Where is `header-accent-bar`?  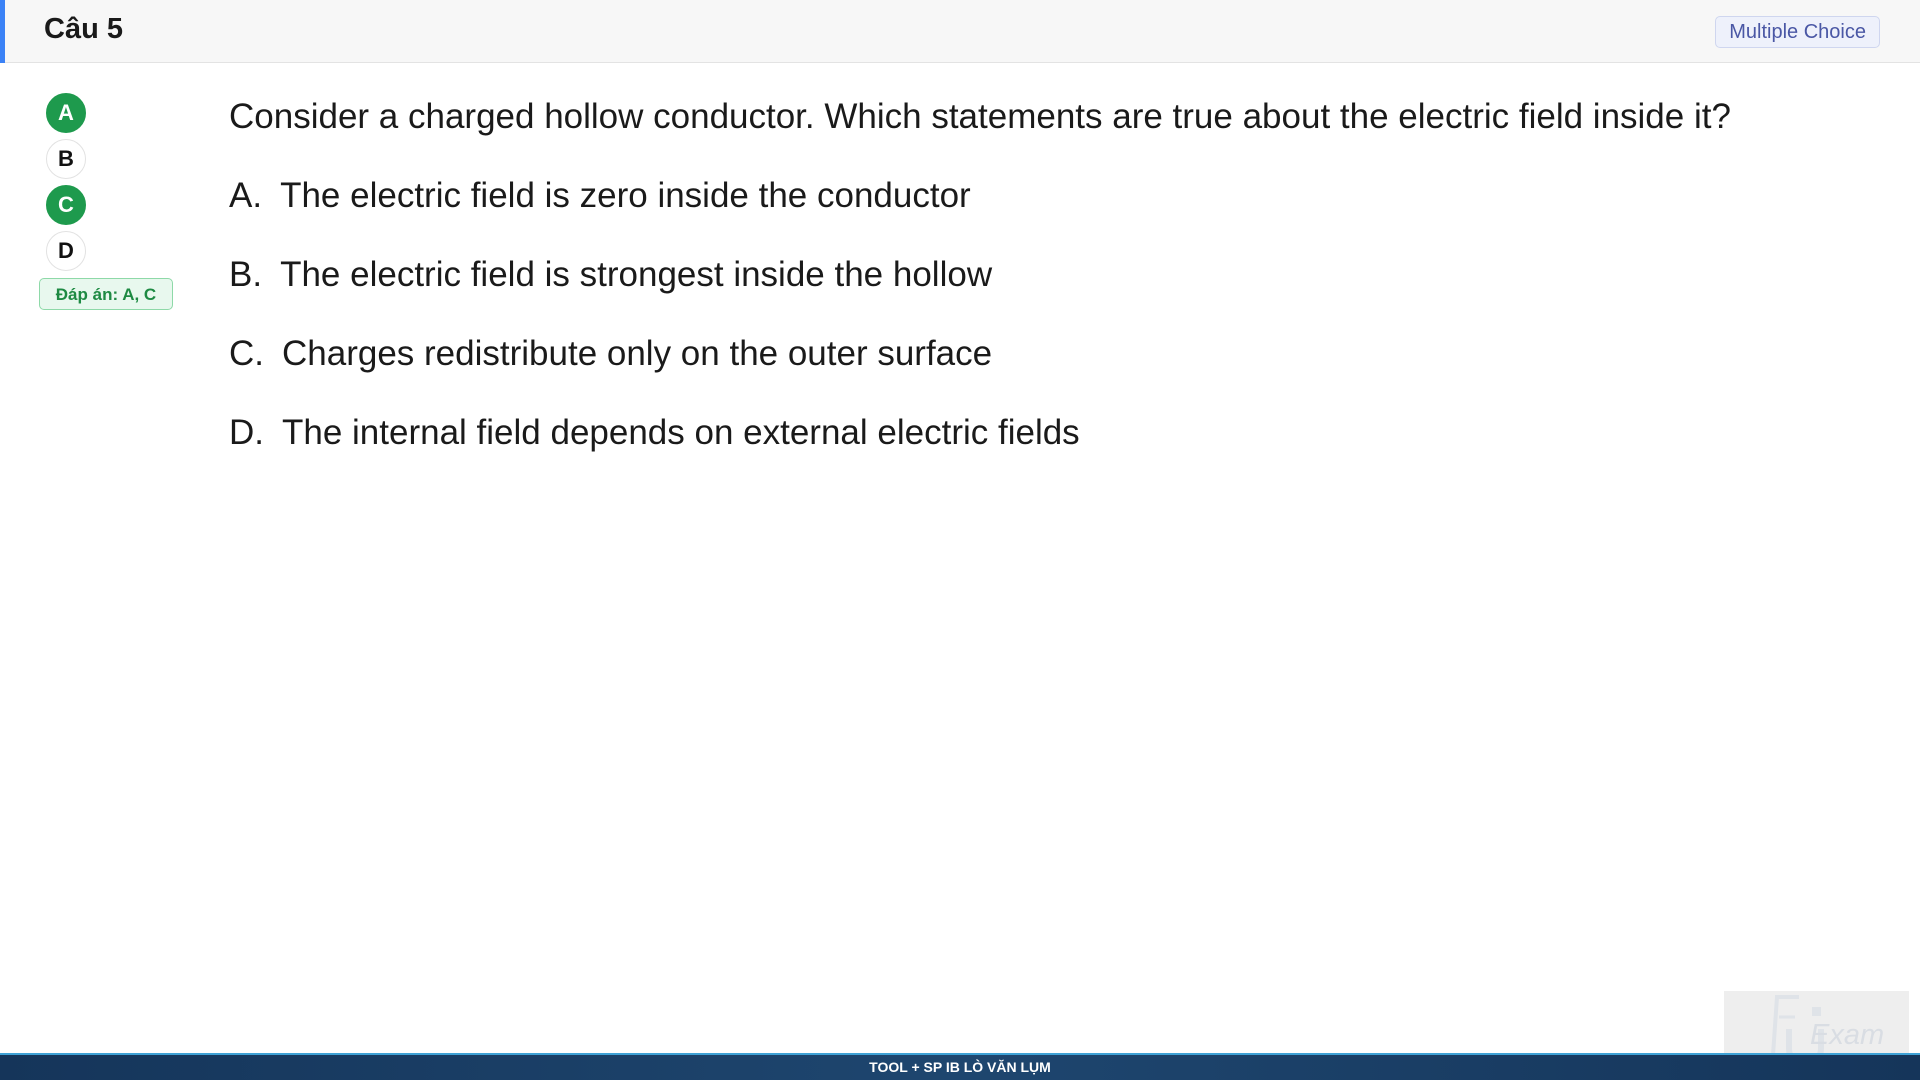
header-accent-bar is located at coordinates (2, 31).